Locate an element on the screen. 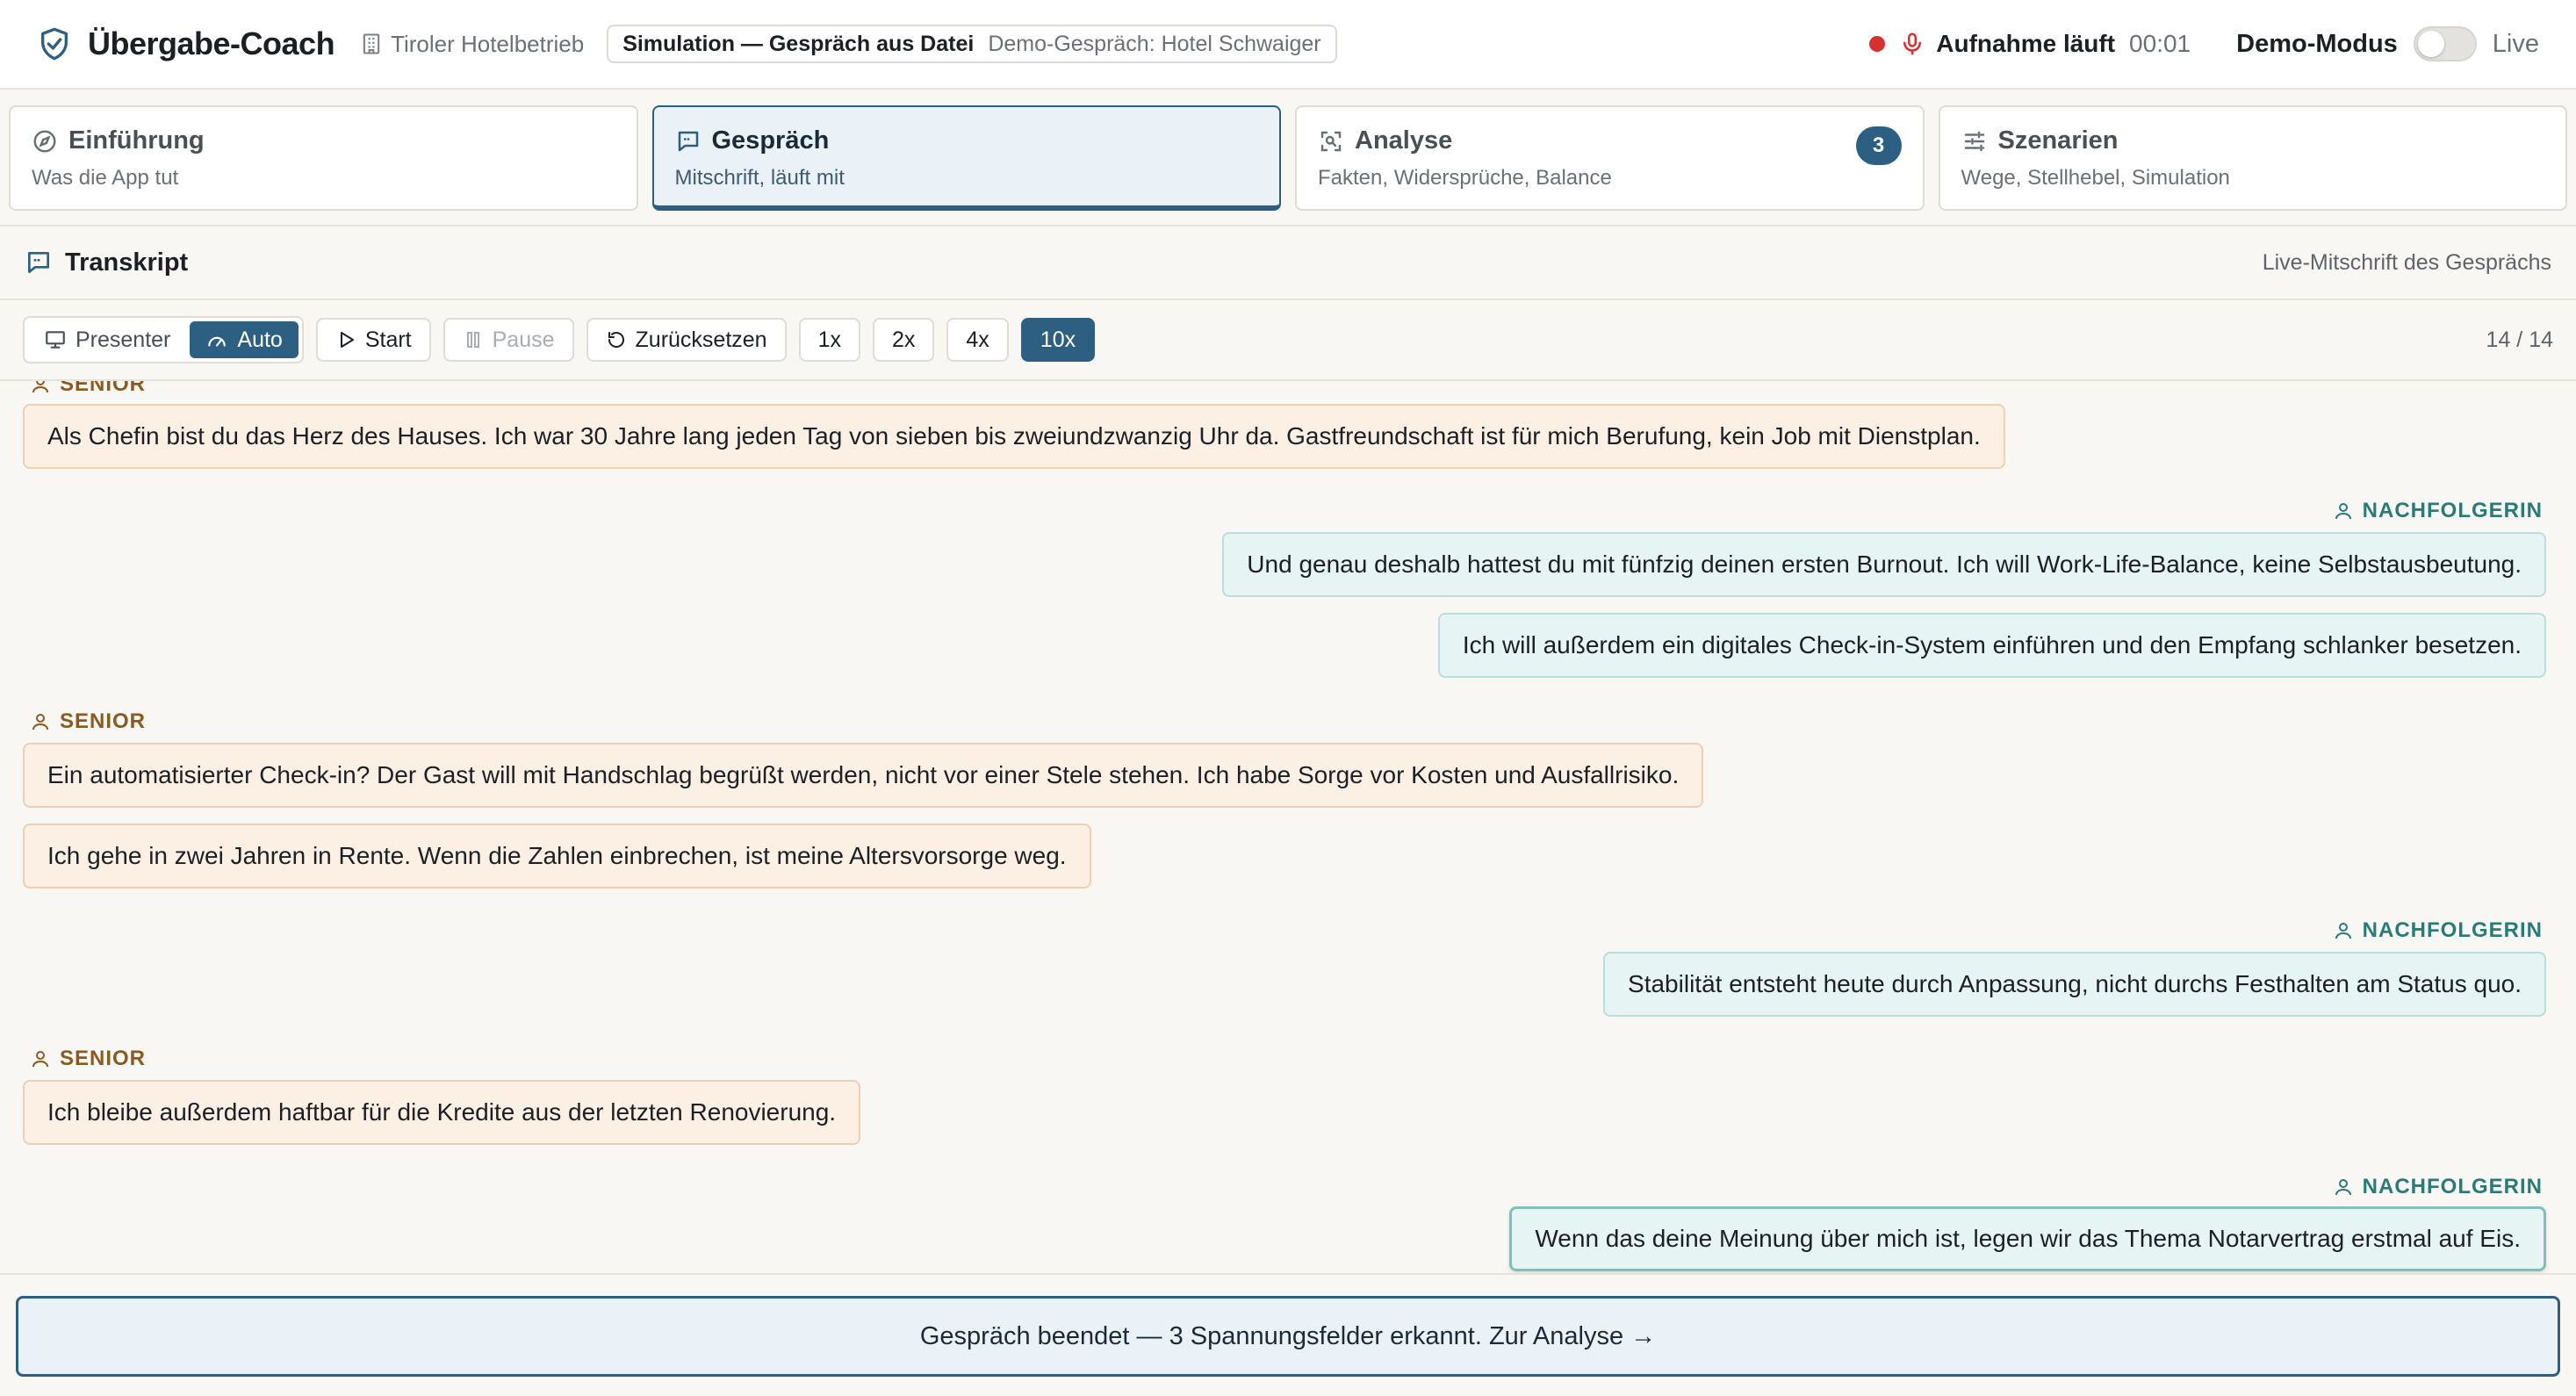 The height and width of the screenshot is (1396, 2576). organization-label: Tiroler Hotelbetrieb is located at coordinates (471, 44).